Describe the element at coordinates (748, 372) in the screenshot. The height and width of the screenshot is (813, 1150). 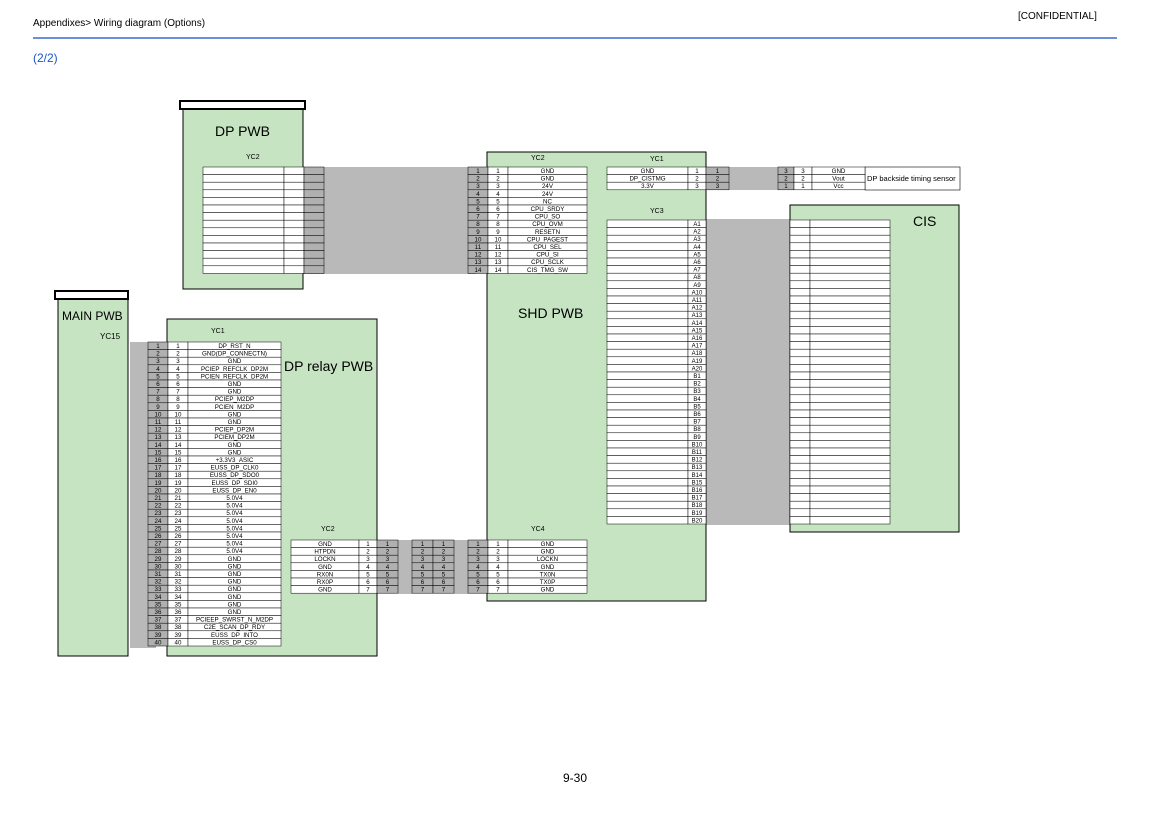
I see `cable-shd-to-cis` at that location.